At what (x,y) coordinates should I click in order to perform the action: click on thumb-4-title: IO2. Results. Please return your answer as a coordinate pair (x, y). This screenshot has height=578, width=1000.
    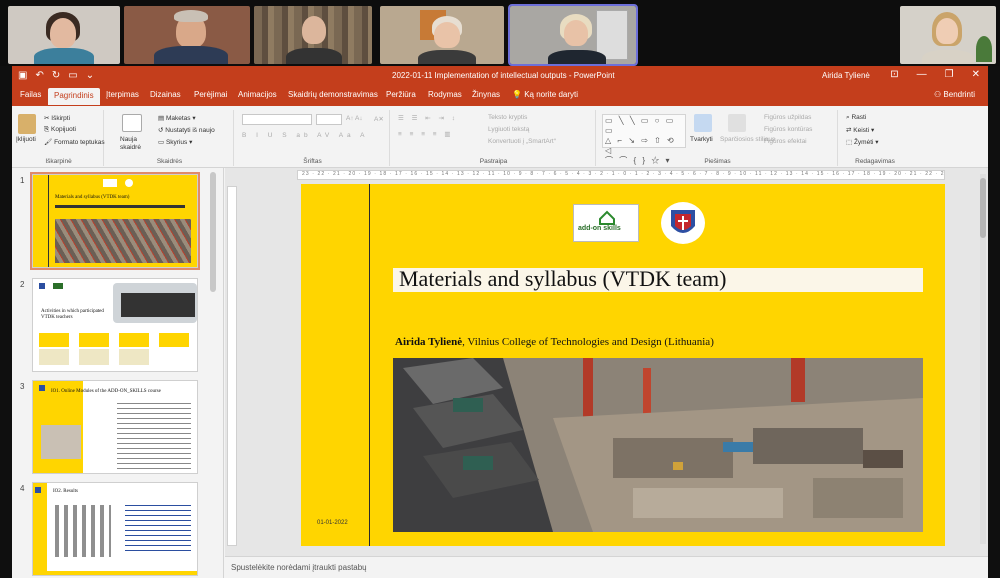
    Looking at the image, I should click on (65, 491).